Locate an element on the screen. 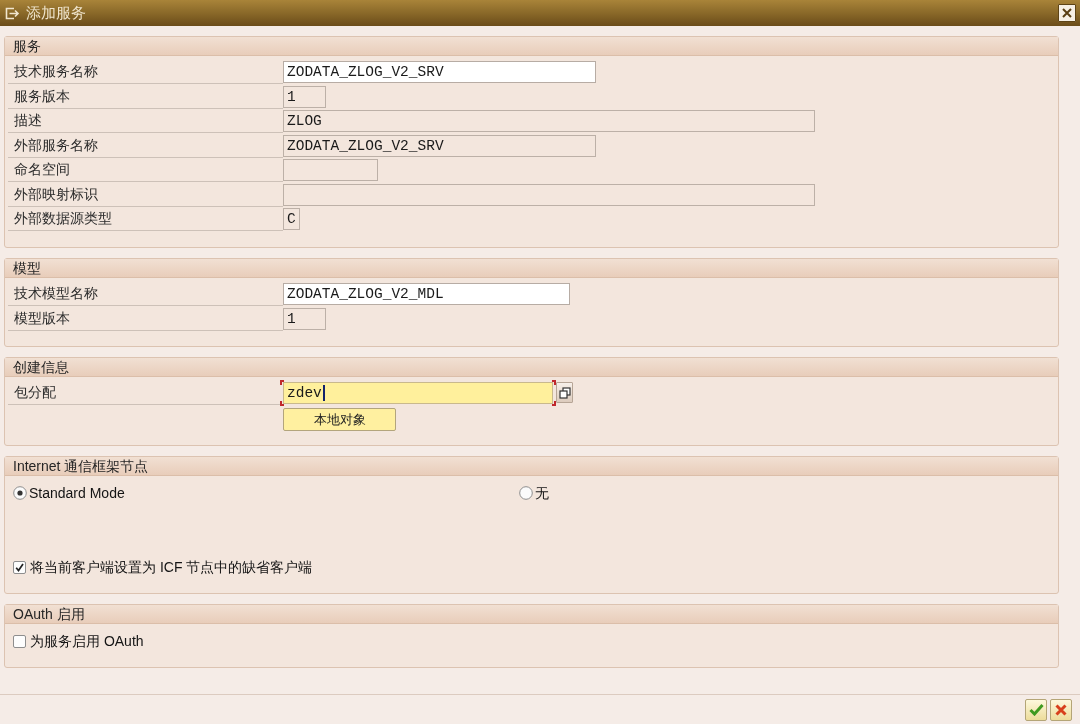 The height and width of the screenshot is (724, 1080). field-label: 模型版本 is located at coordinates (145, 319).